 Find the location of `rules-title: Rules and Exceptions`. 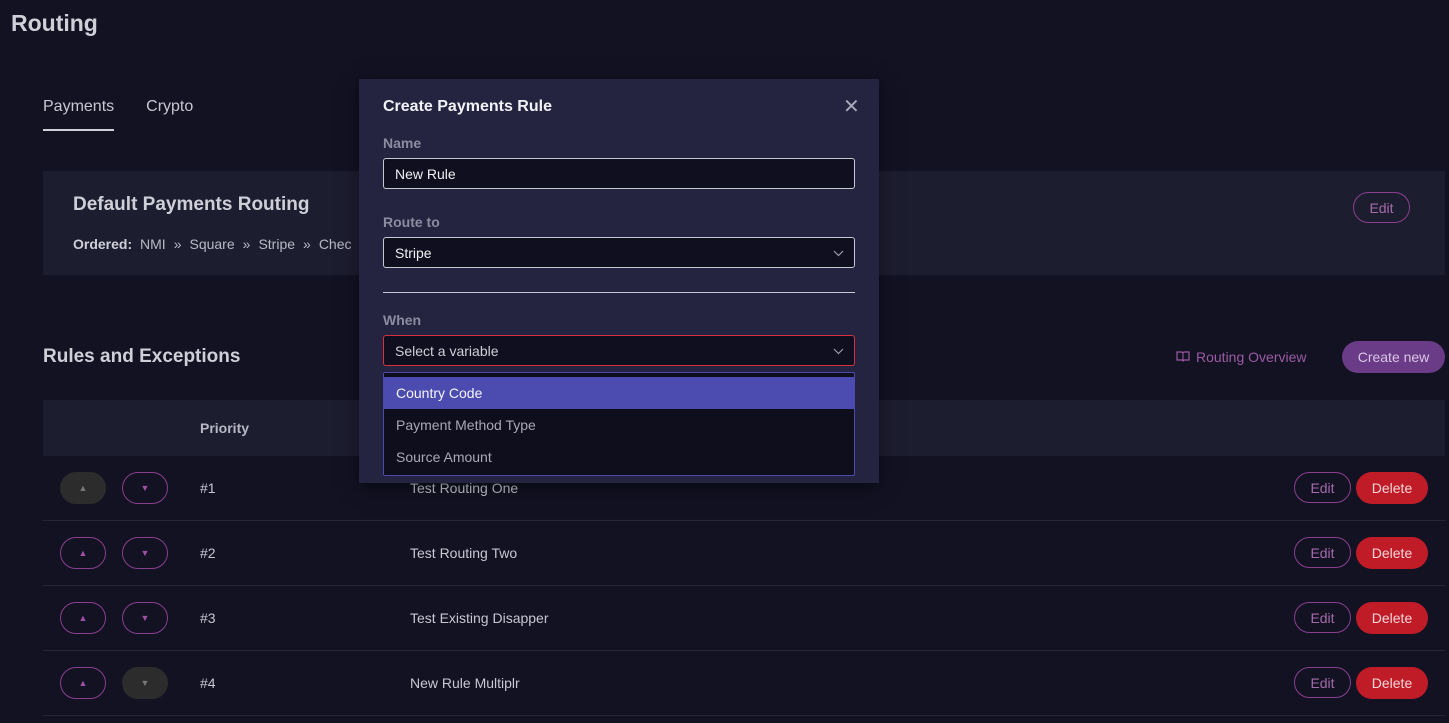

rules-title: Rules and Exceptions is located at coordinates (142, 356).